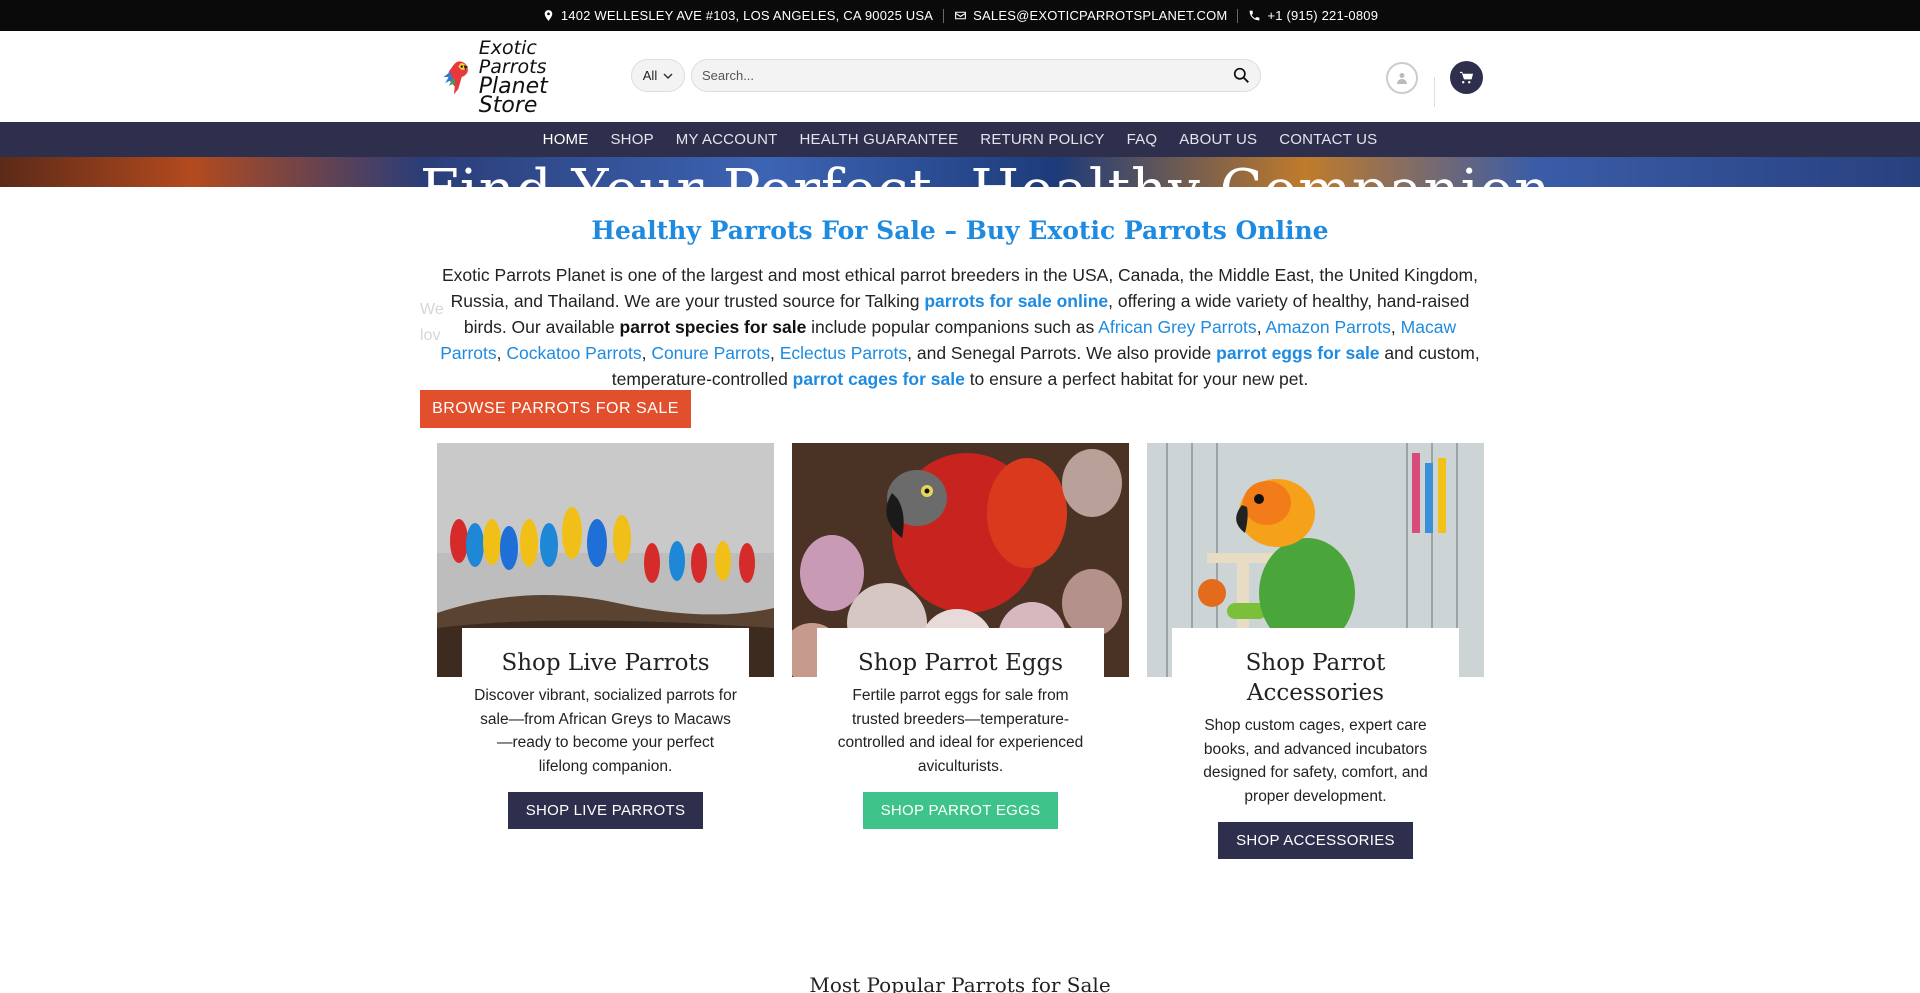  What do you see at coordinates (1218, 139) in the screenshot?
I see `nav-about-us: ABOUT US` at bounding box center [1218, 139].